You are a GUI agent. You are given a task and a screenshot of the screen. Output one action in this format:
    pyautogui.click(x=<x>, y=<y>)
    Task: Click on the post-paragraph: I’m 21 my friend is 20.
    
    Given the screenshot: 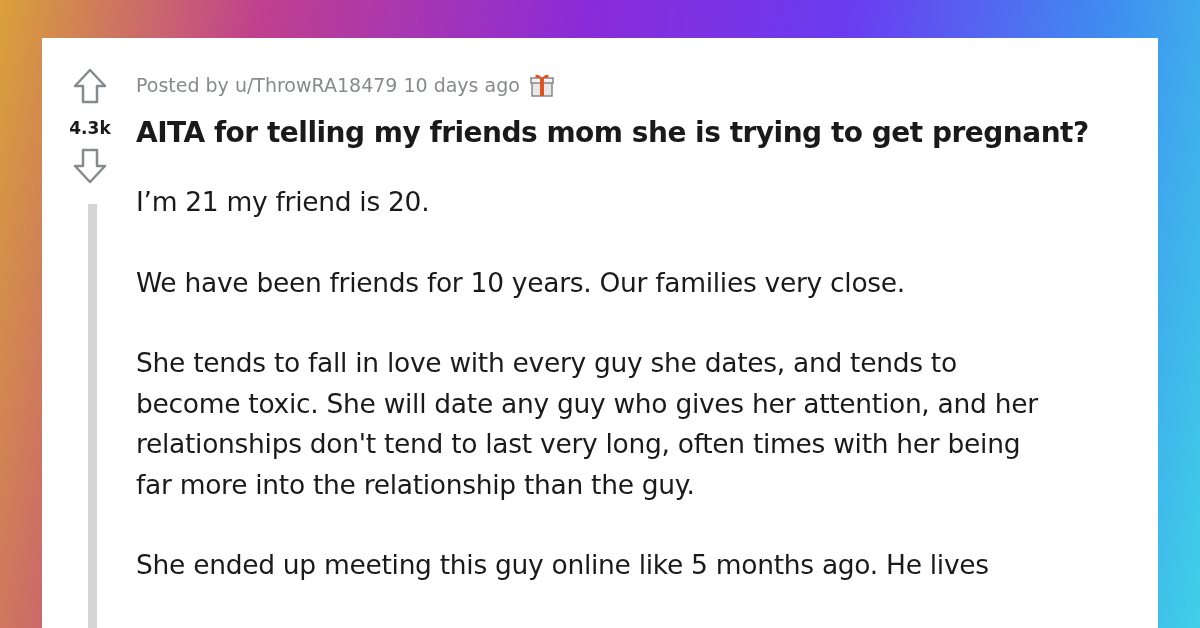 What is the action you would take?
    pyautogui.click(x=283, y=202)
    